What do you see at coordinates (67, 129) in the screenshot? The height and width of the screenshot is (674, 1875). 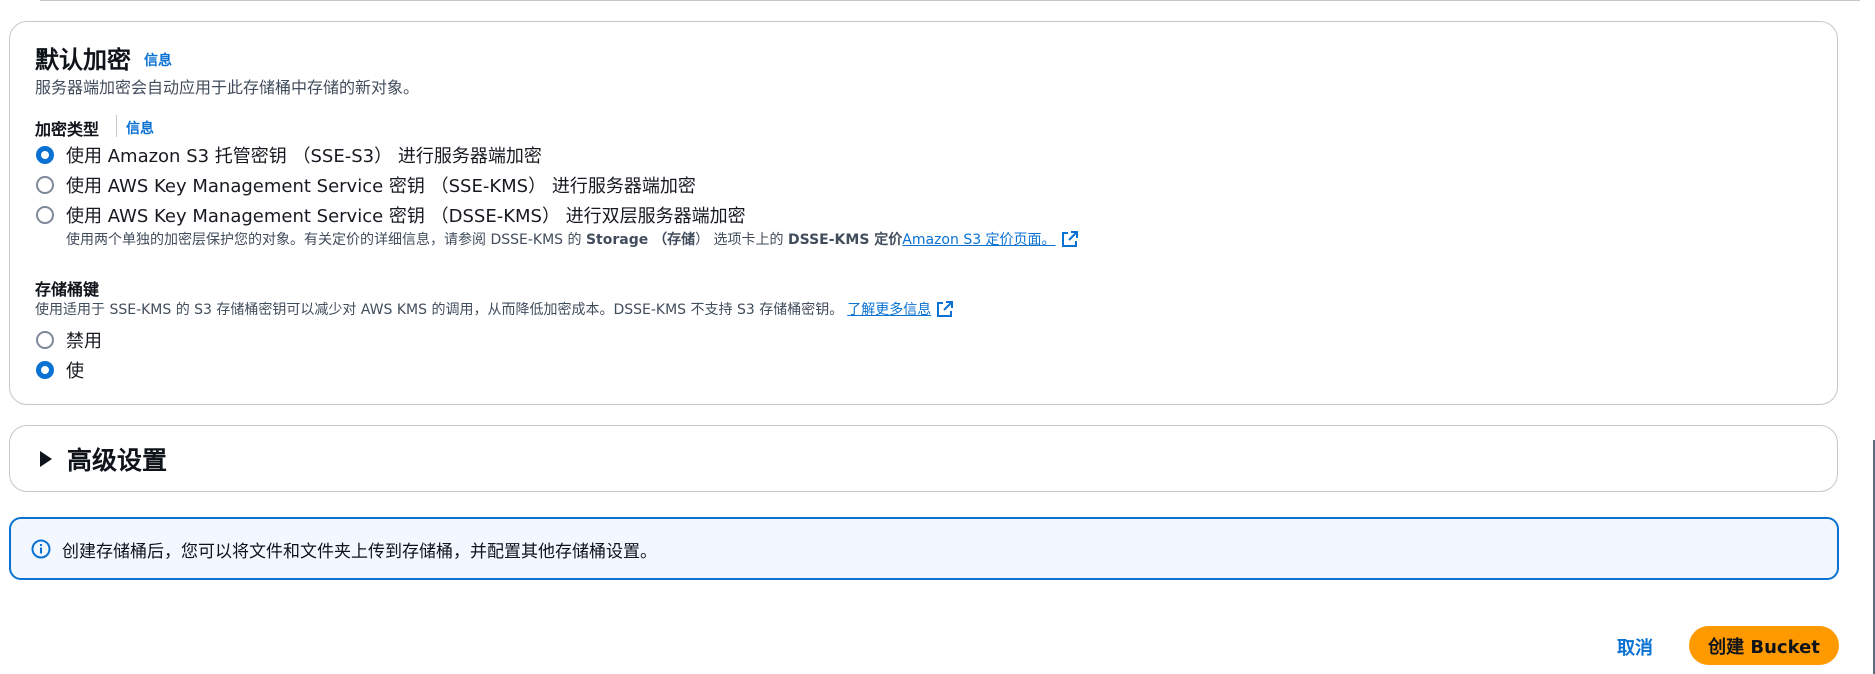 I see `encryption-type-label: 加密类型` at bounding box center [67, 129].